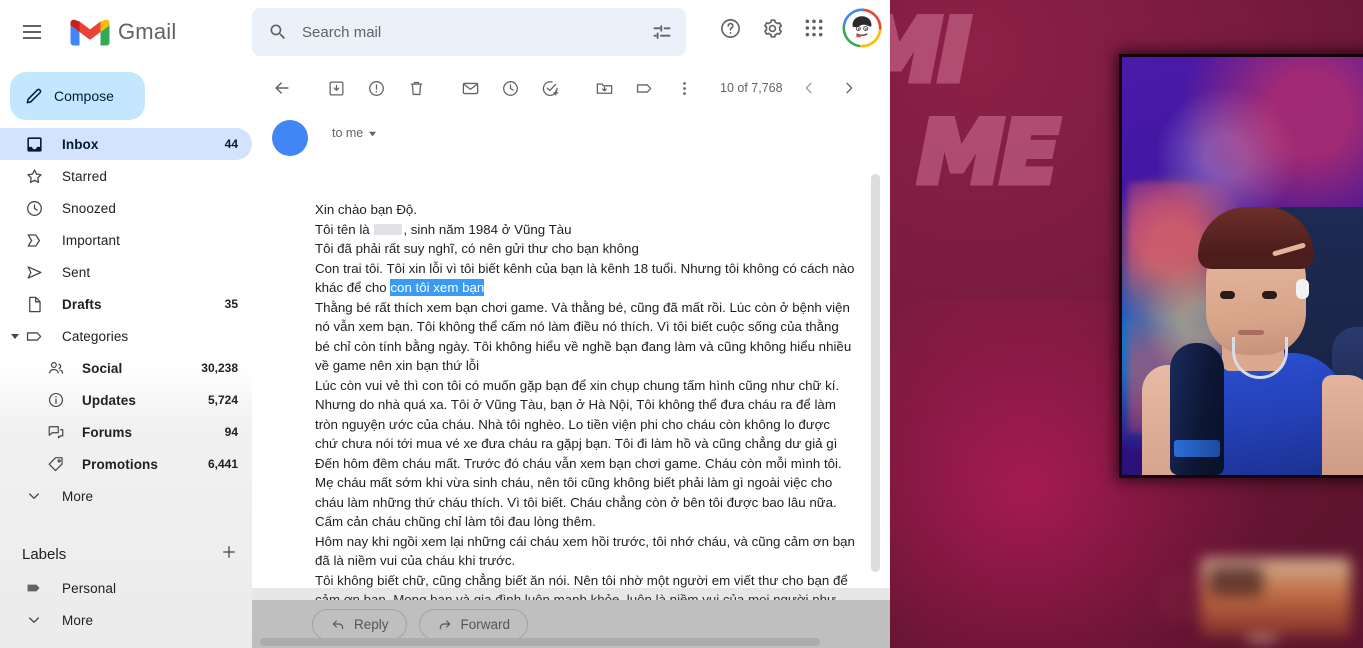 The image size is (1363, 648). Describe the element at coordinates (229, 554) in the screenshot. I see `plus-icon` at that location.